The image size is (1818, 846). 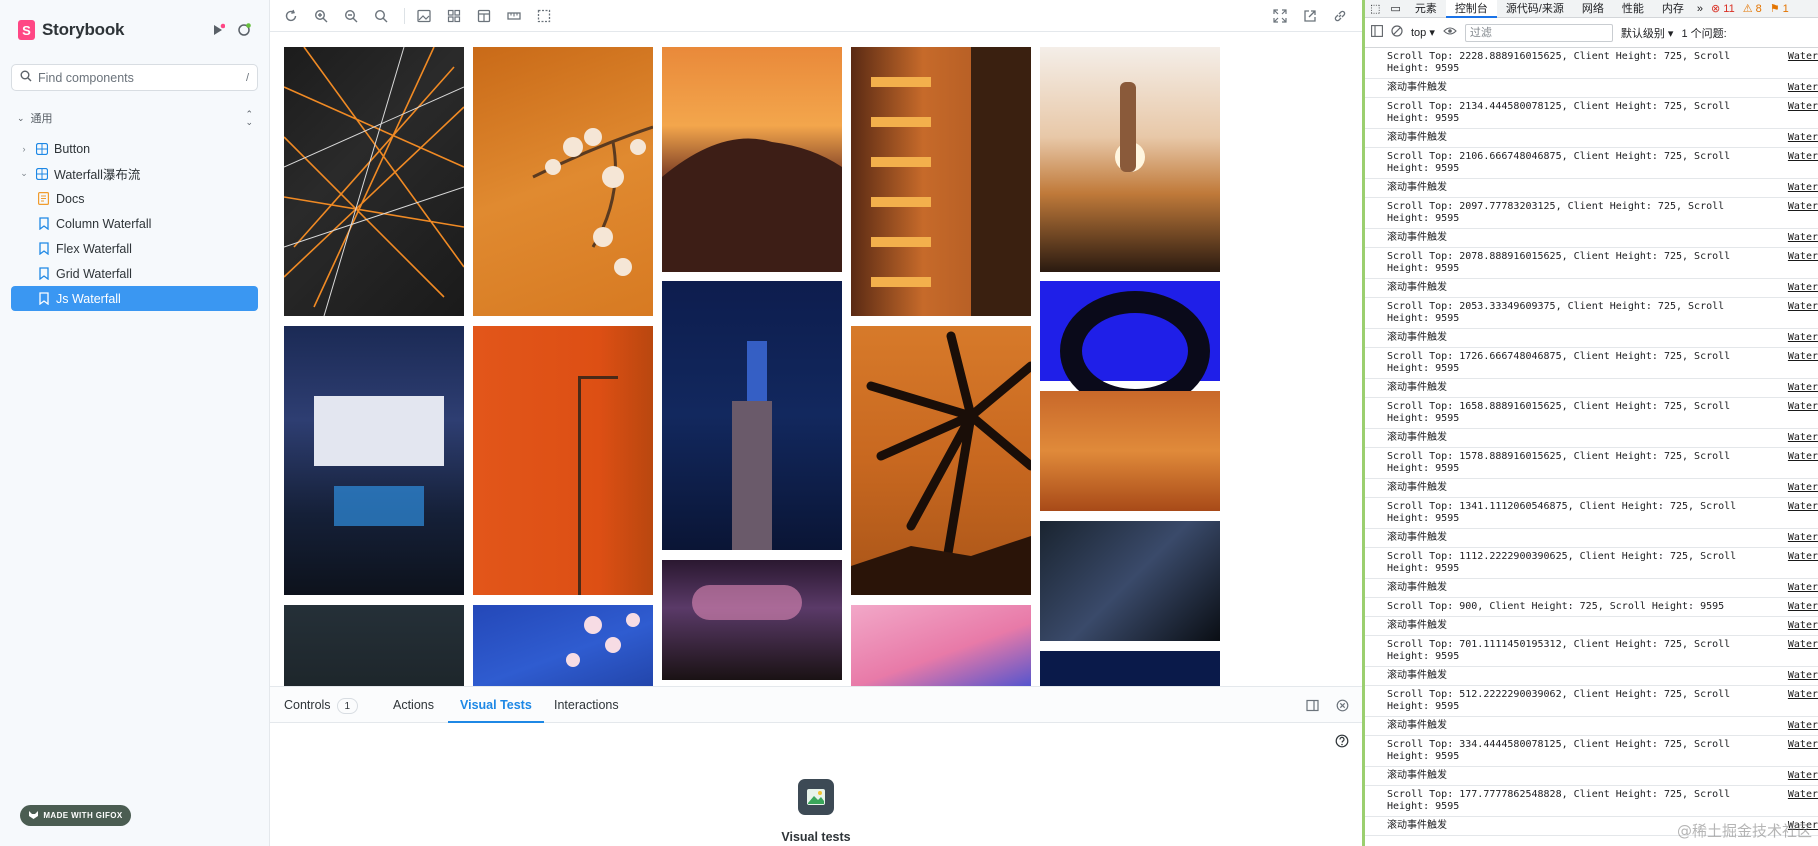 What do you see at coordinates (351, 16) in the screenshot?
I see `zoom-out-icon` at bounding box center [351, 16].